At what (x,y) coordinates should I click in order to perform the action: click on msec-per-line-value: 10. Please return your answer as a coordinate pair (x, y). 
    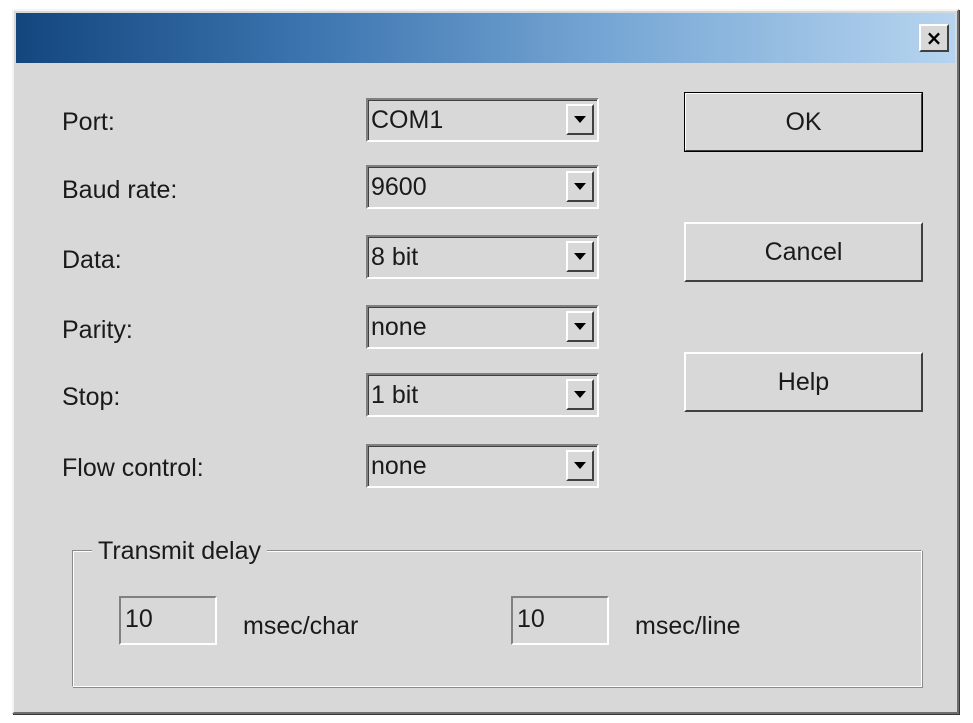
    Looking at the image, I should click on (531, 619).